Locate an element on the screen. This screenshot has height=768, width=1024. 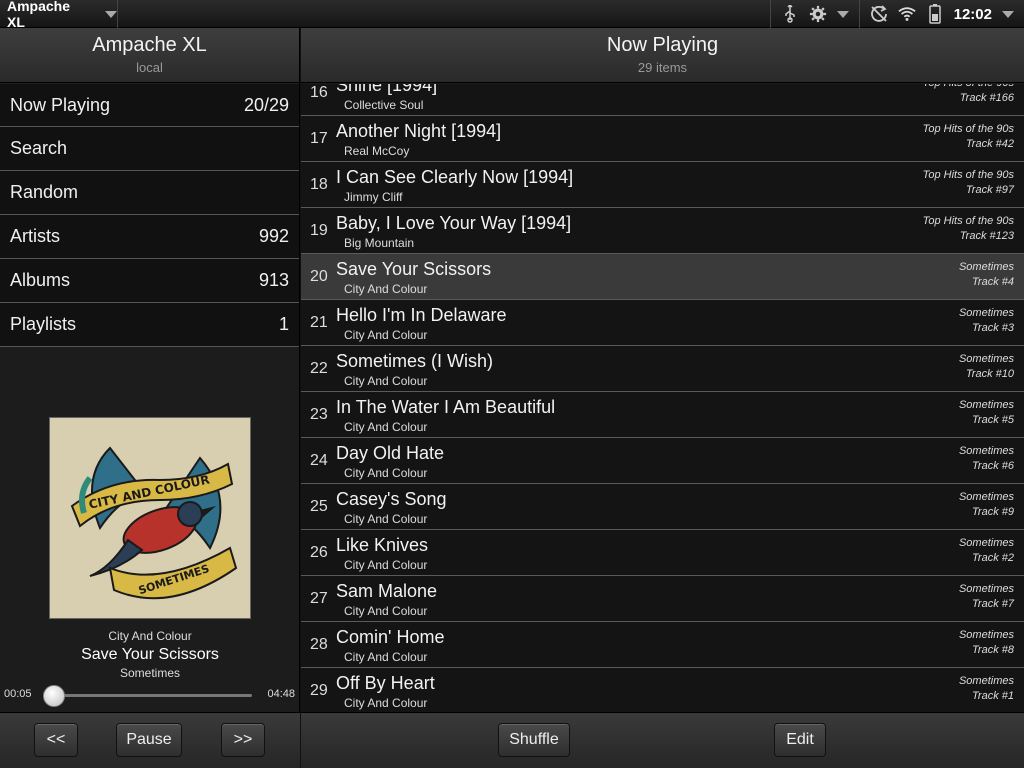
time-total: 04:48 is located at coordinates (281, 694).